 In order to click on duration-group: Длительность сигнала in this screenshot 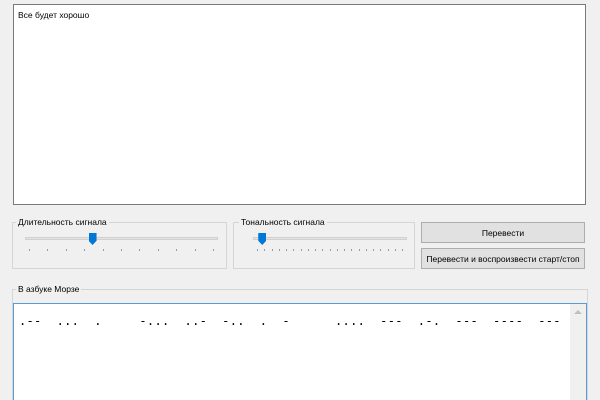, I will do `click(119, 242)`.